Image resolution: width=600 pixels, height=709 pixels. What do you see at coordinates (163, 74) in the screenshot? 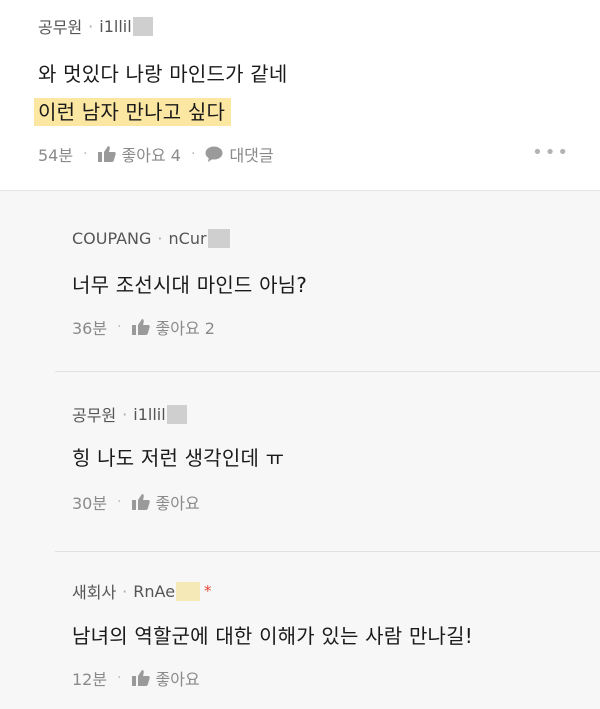
I see `comment-text-line-1: 와 멋있다 나랑 마인드가 같네` at bounding box center [163, 74].